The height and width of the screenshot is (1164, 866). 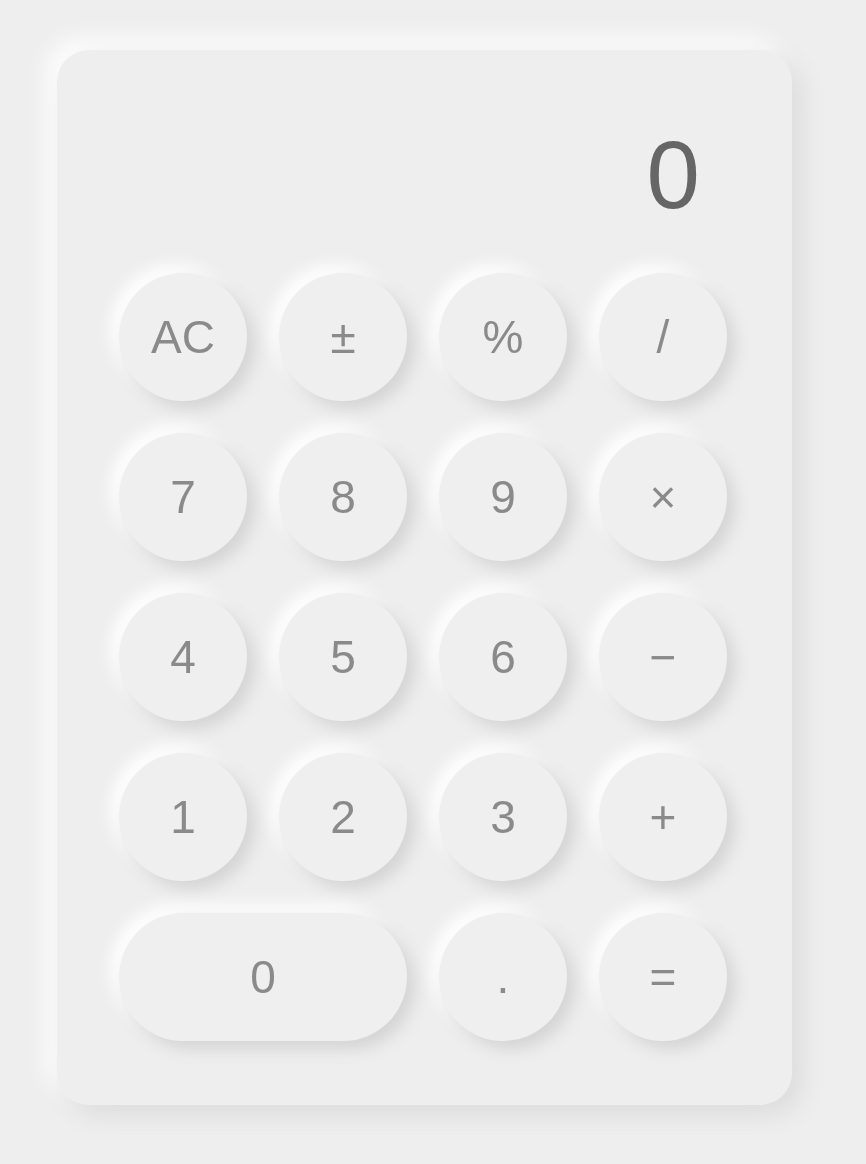 What do you see at coordinates (673, 174) in the screenshot?
I see `display-value: 0` at bounding box center [673, 174].